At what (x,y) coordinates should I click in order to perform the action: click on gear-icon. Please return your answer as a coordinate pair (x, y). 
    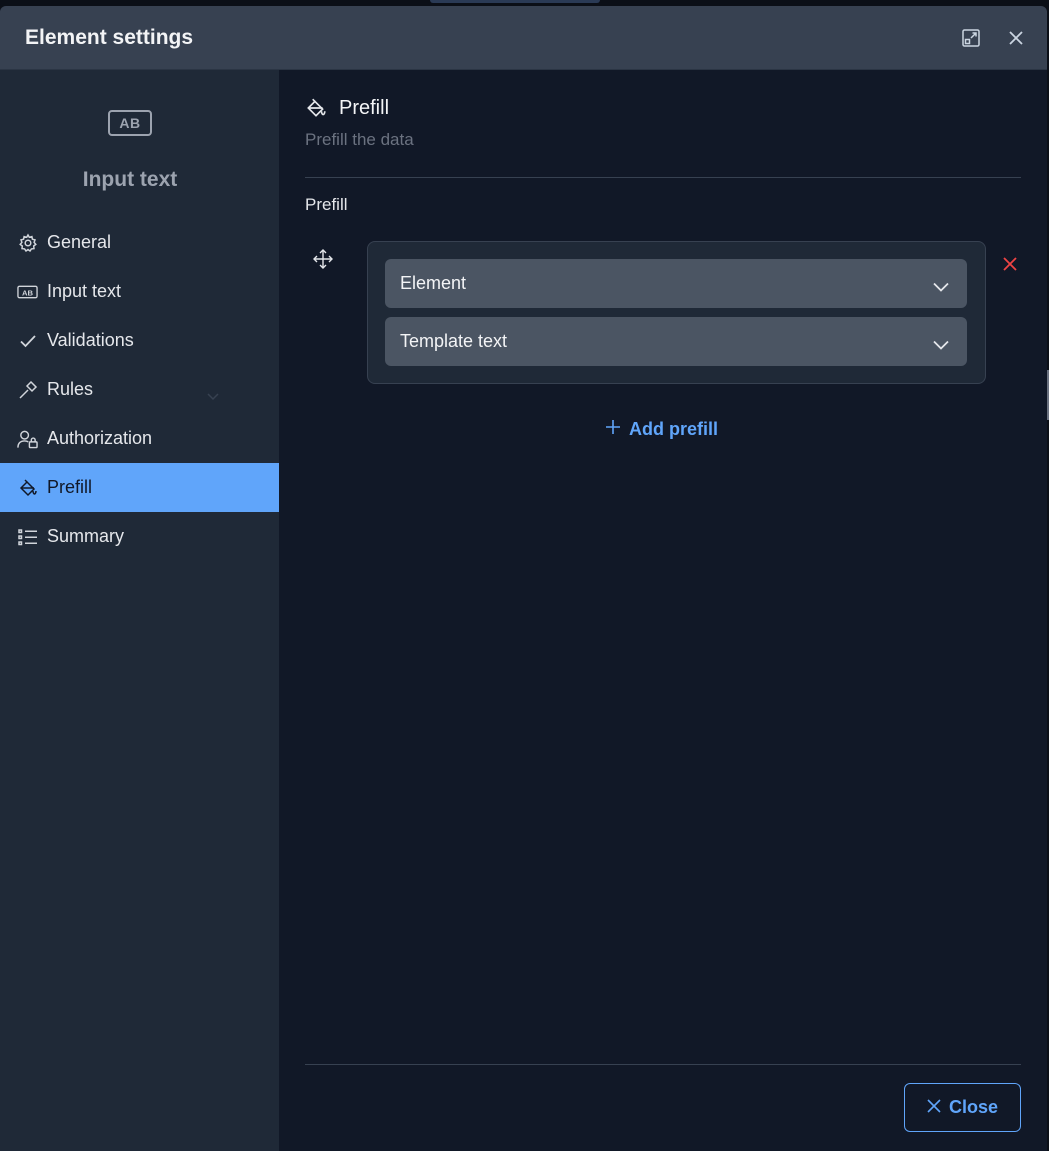
    Looking at the image, I should click on (27, 242).